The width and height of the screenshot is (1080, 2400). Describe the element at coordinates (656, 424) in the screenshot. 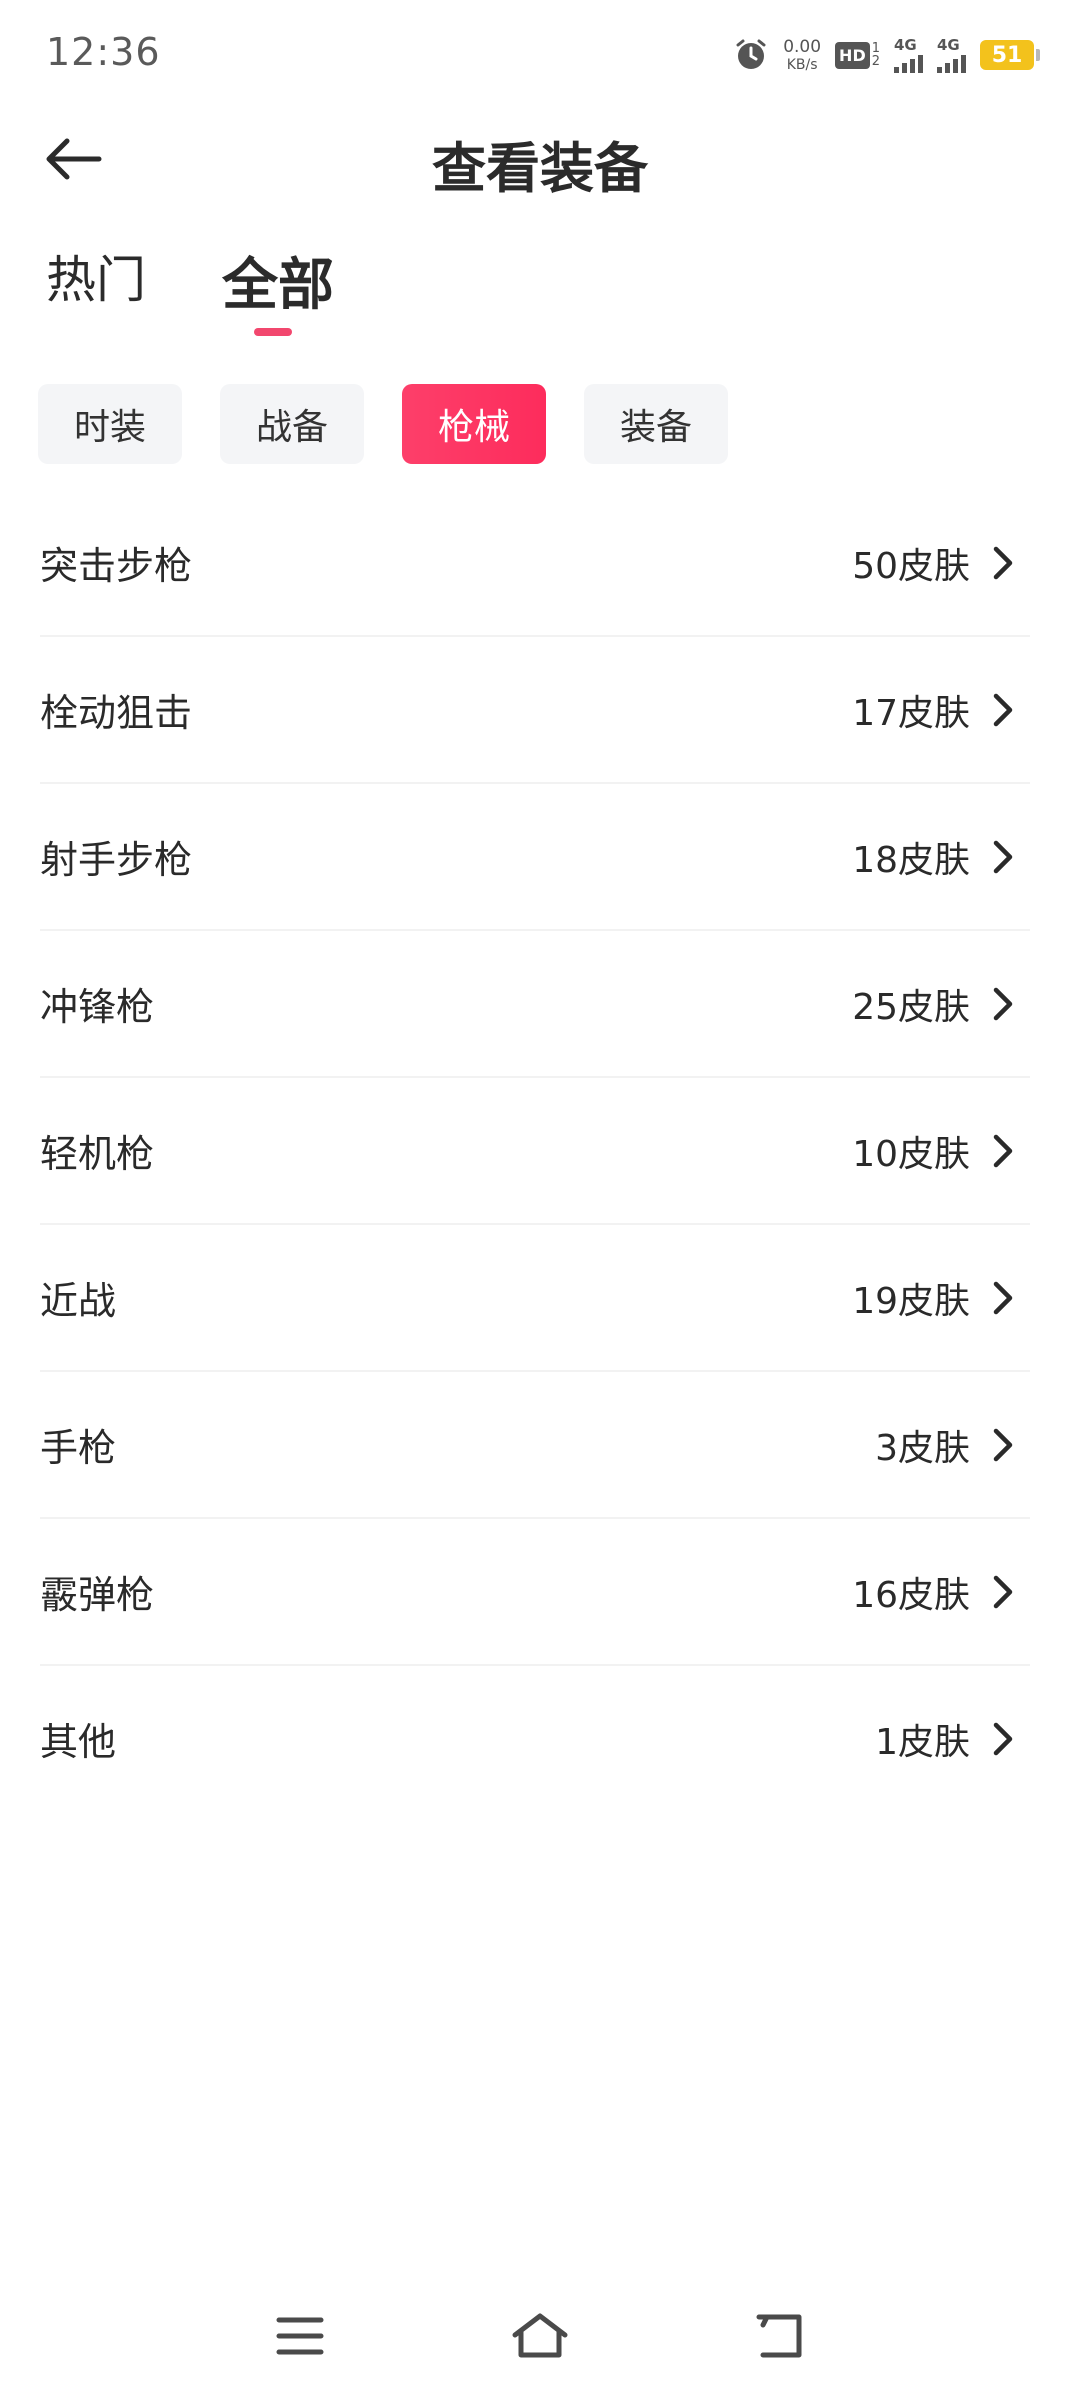

I see `chip-equipment: 装备` at that location.